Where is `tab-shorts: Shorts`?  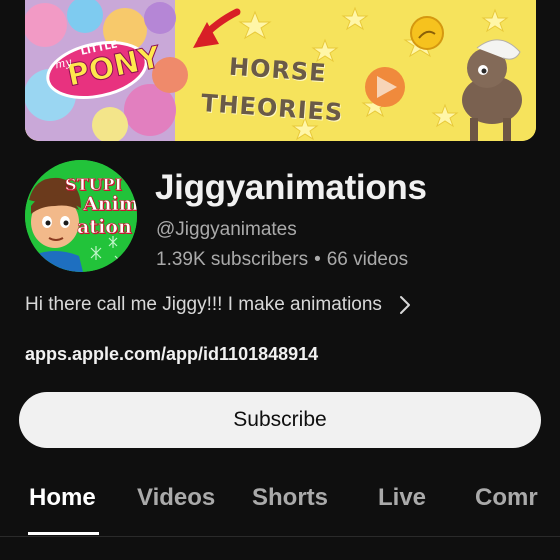
tab-shorts: Shorts is located at coordinates (290, 498).